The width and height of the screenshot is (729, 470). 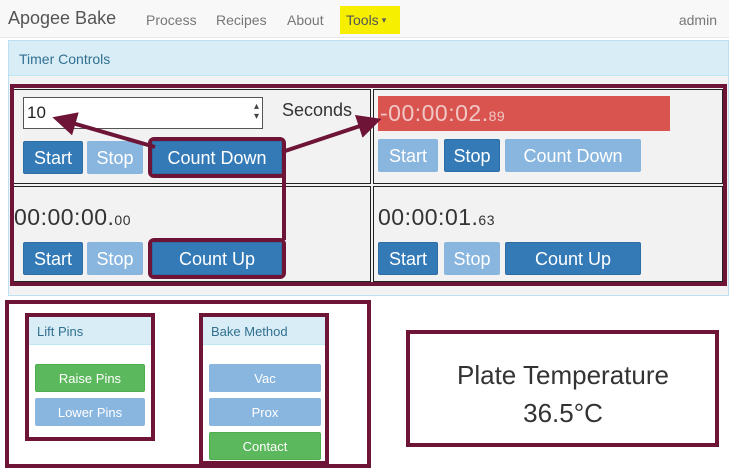 I want to click on prox-button: Prox, so click(x=265, y=412).